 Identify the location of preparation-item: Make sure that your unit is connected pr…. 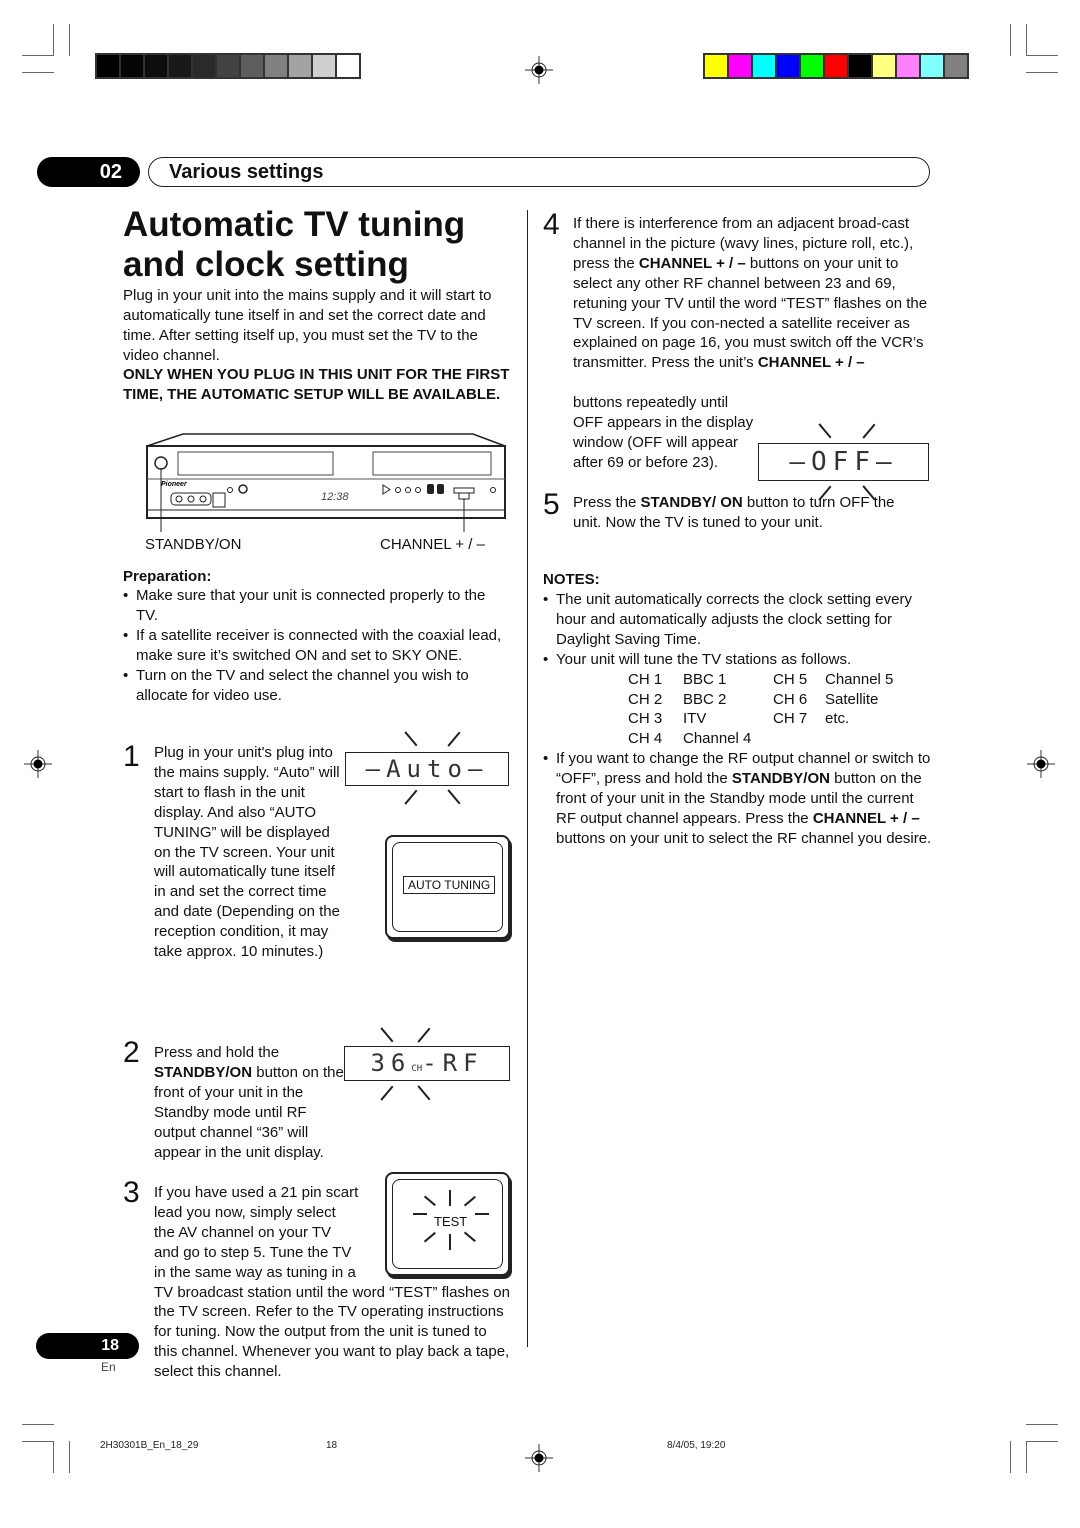
(315, 606).